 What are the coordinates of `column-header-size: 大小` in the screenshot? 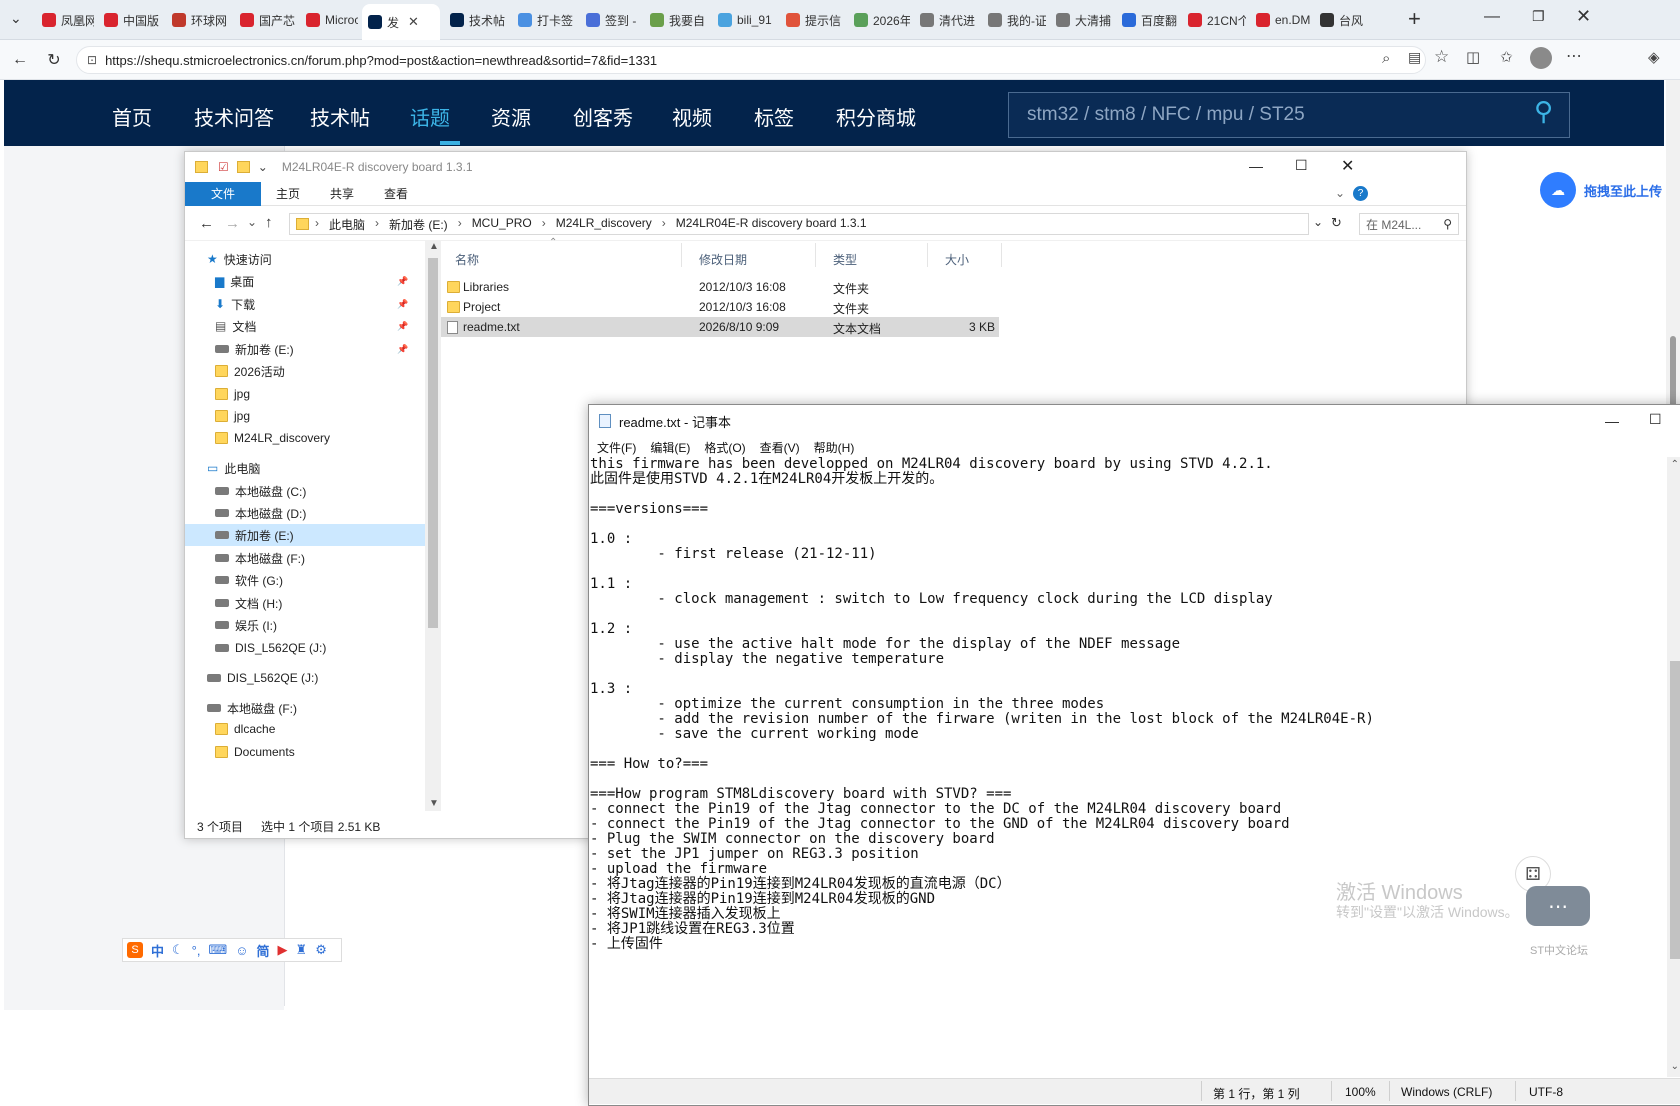 It's located at (957, 259).